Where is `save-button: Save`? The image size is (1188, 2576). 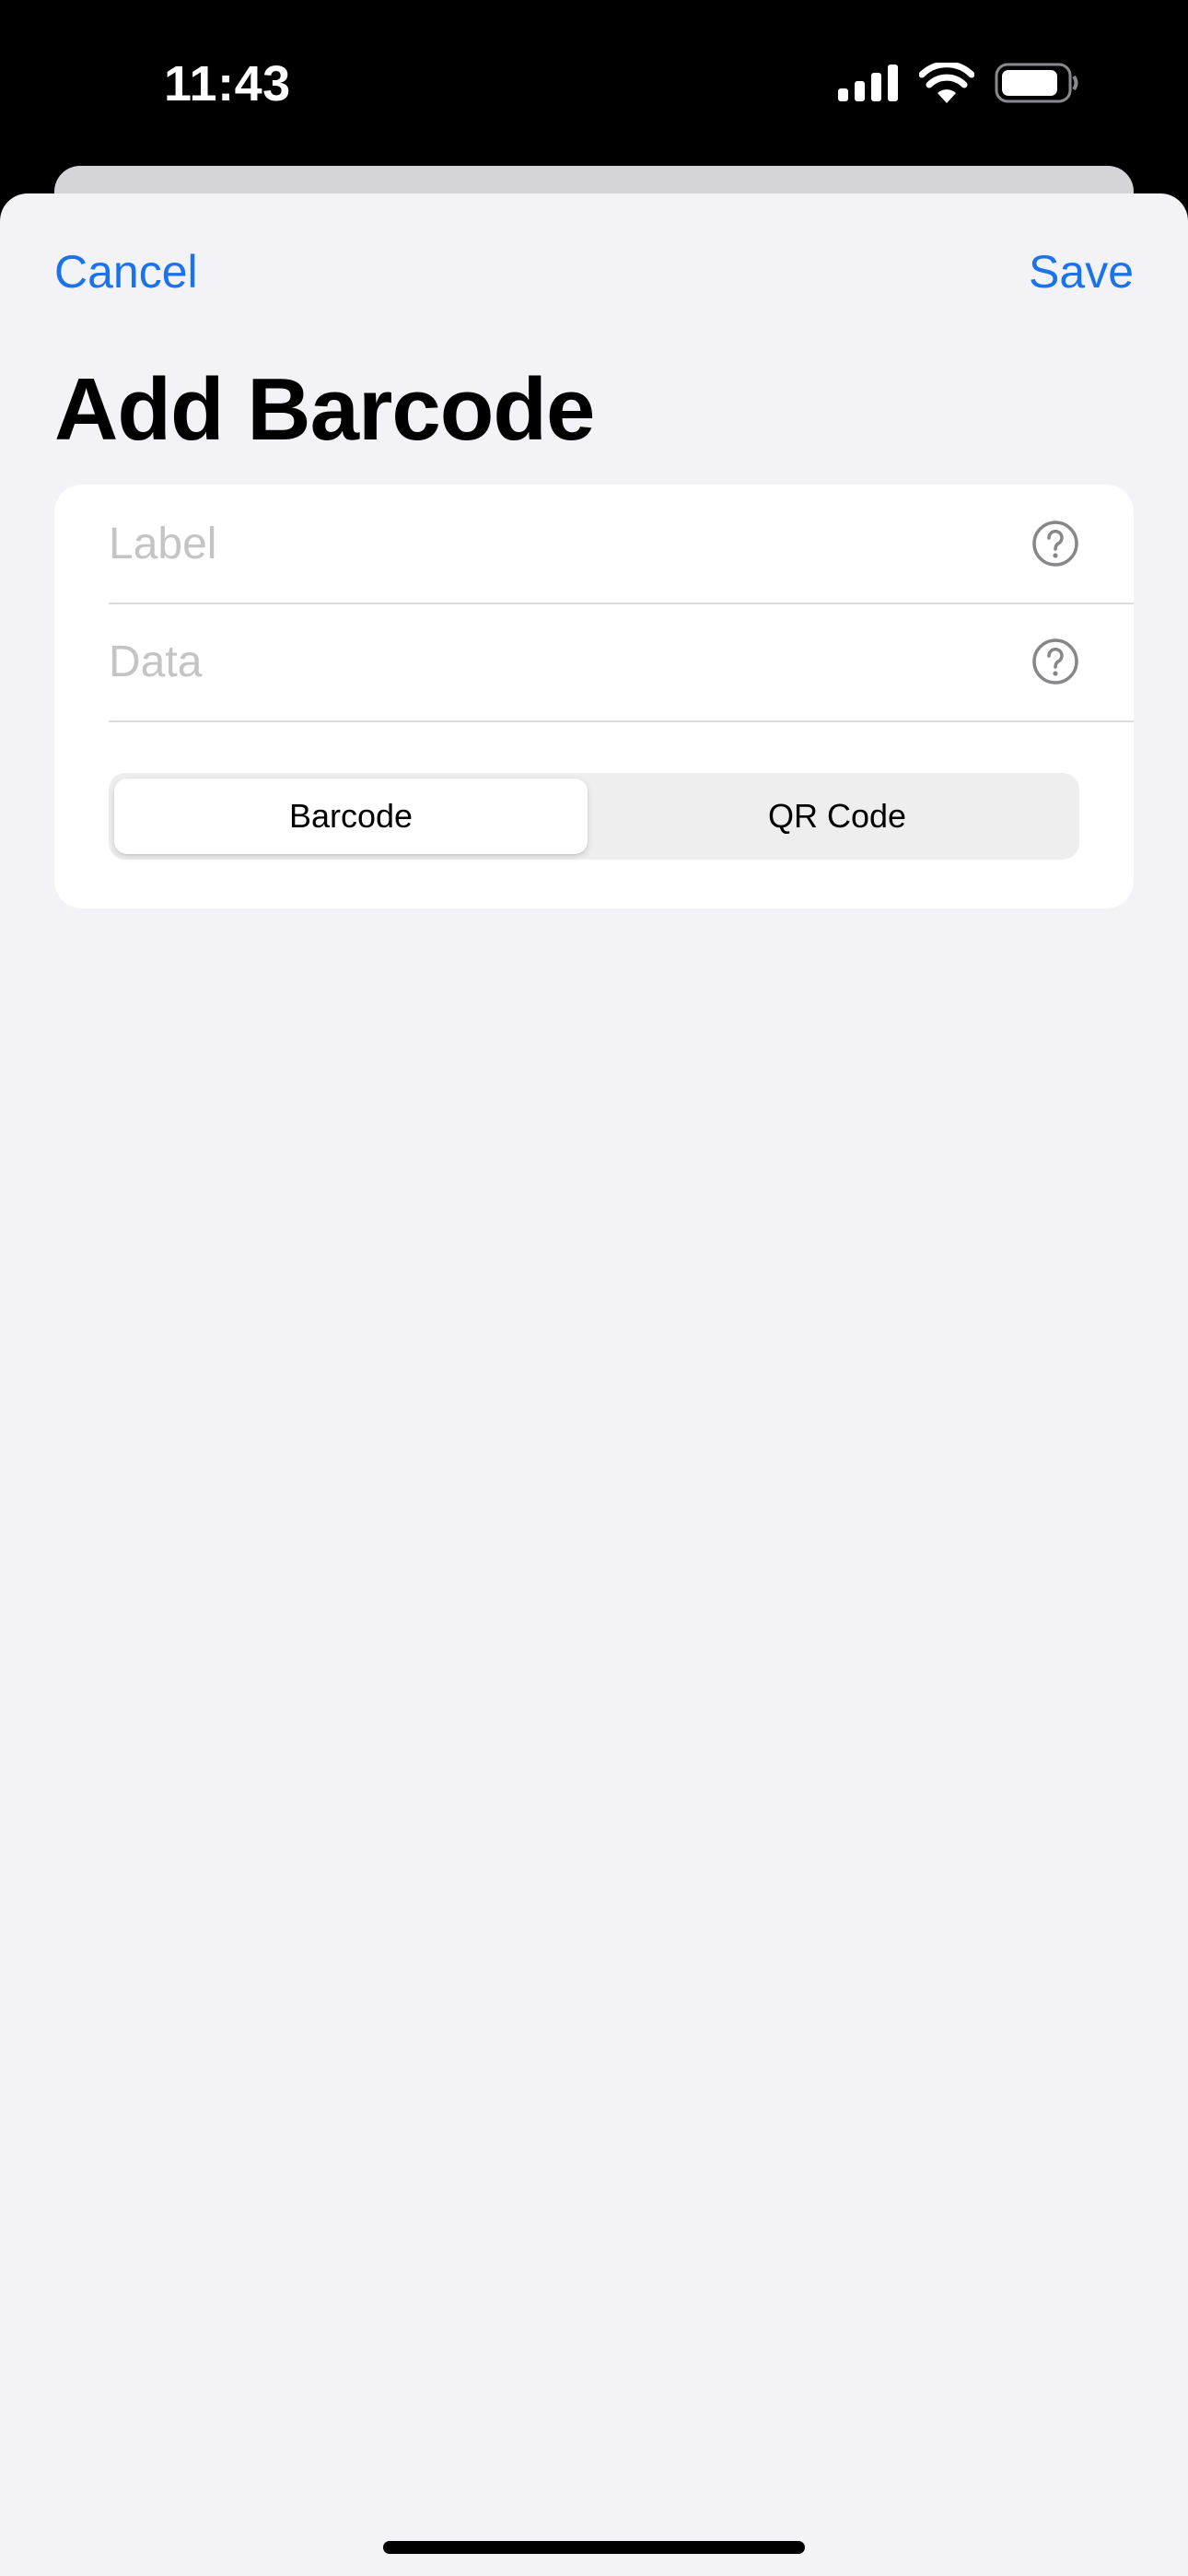
save-button: Save is located at coordinates (1081, 272).